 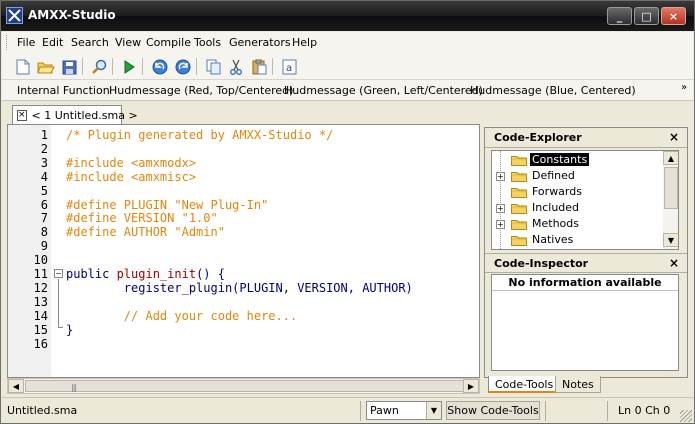 What do you see at coordinates (131, 177) in the screenshot?
I see `code-line: #include <amxmisc>` at bounding box center [131, 177].